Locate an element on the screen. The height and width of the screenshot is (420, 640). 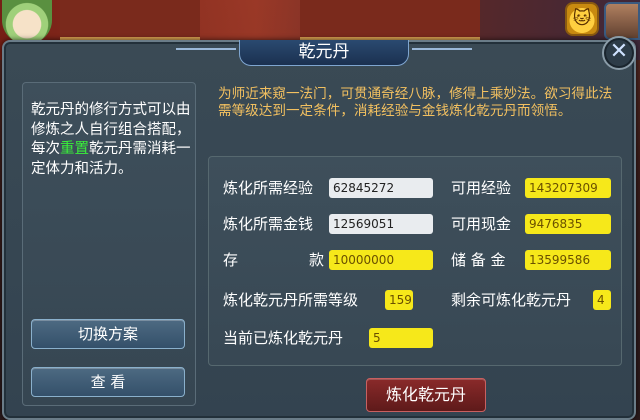
reserve-label: 储 备 金 is located at coordinates (478, 260).